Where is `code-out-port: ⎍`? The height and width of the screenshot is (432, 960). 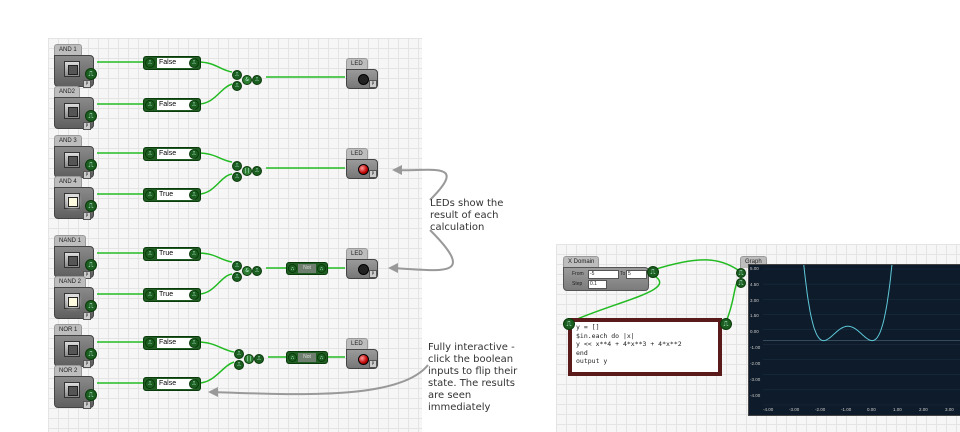 code-out-port: ⎍ is located at coordinates (726, 324).